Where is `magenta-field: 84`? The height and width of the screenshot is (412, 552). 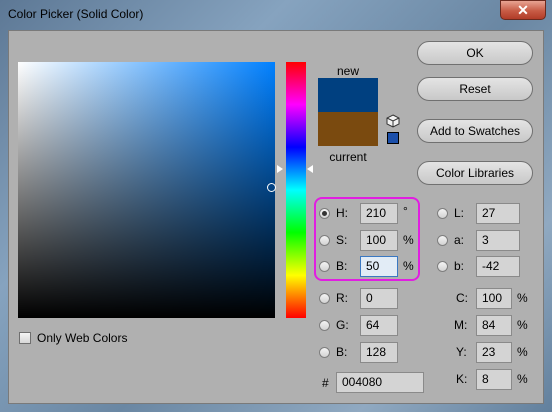 magenta-field: 84 is located at coordinates (494, 325).